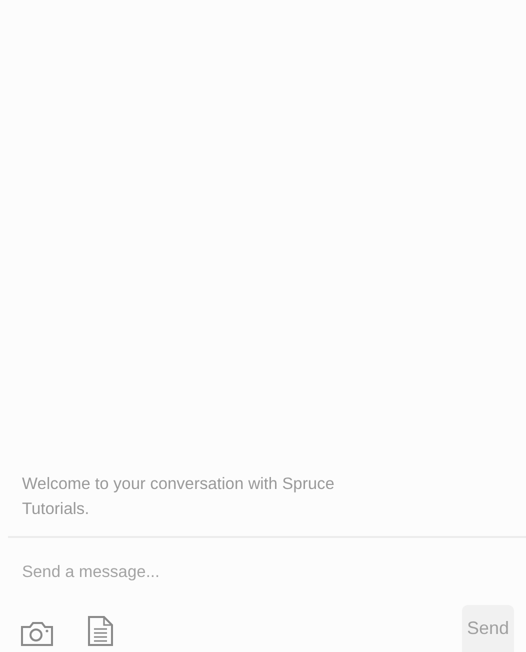 Image resolution: width=526 pixels, height=652 pixels. What do you see at coordinates (37, 633) in the screenshot?
I see `camera-icon` at bounding box center [37, 633].